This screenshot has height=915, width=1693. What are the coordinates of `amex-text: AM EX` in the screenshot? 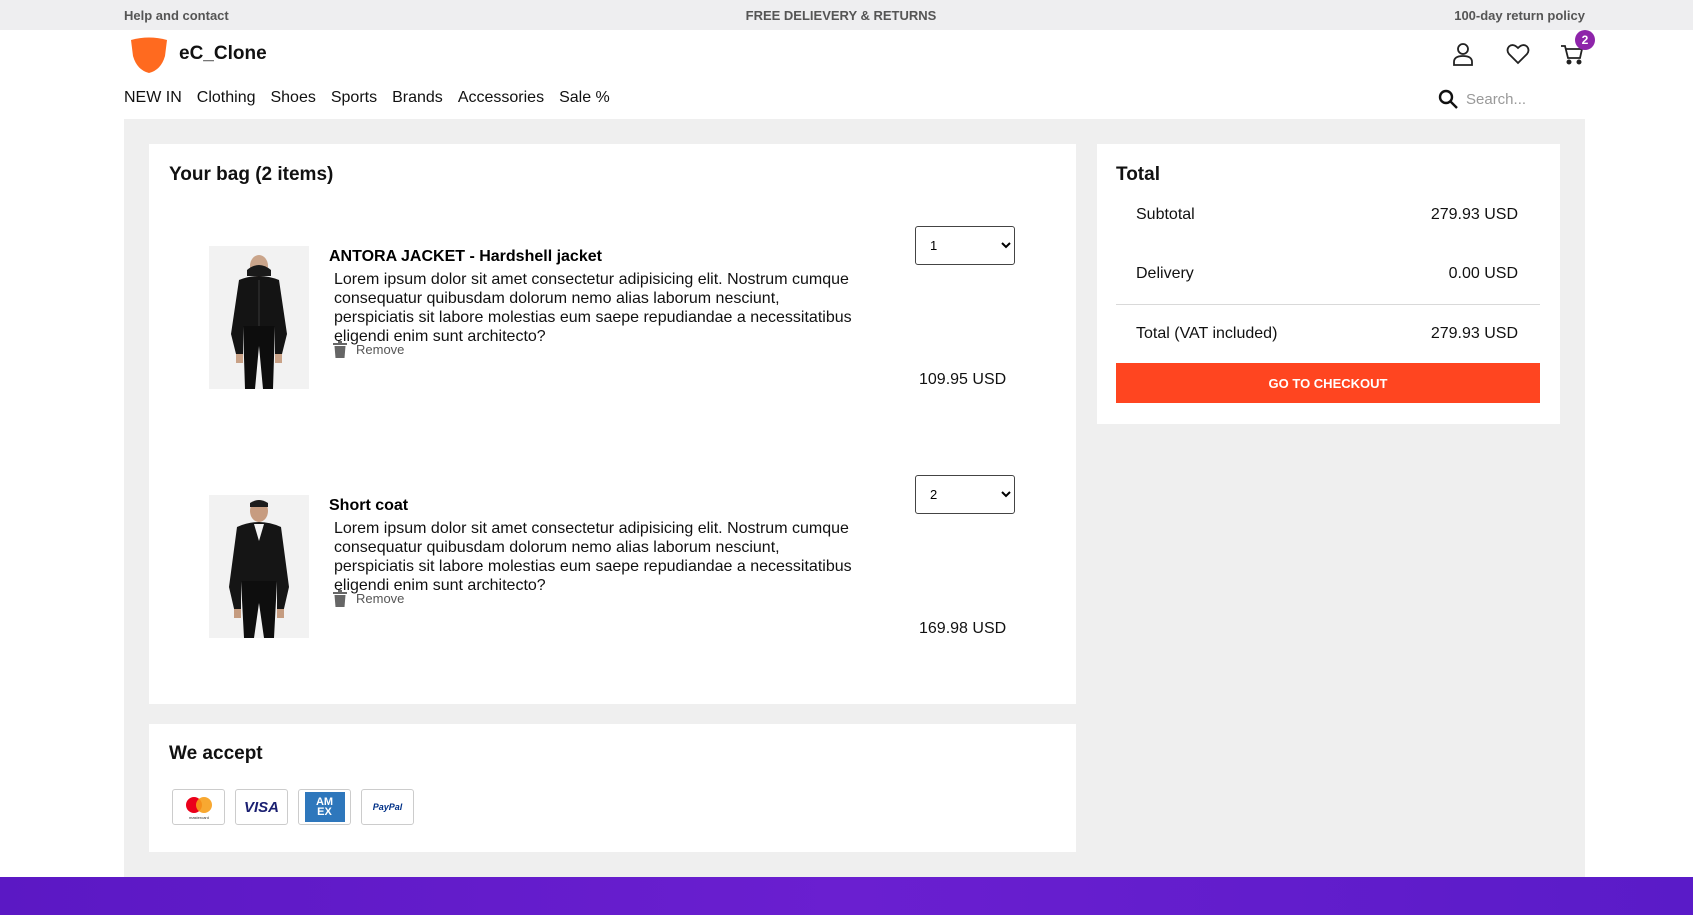 It's located at (324, 807).